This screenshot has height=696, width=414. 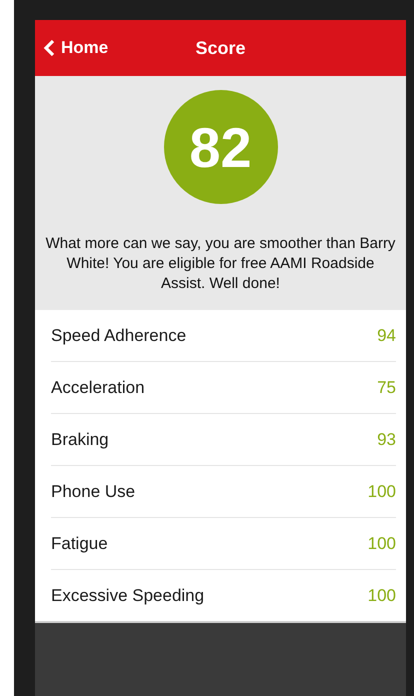 What do you see at coordinates (386, 388) in the screenshot?
I see `metric-value: 75` at bounding box center [386, 388].